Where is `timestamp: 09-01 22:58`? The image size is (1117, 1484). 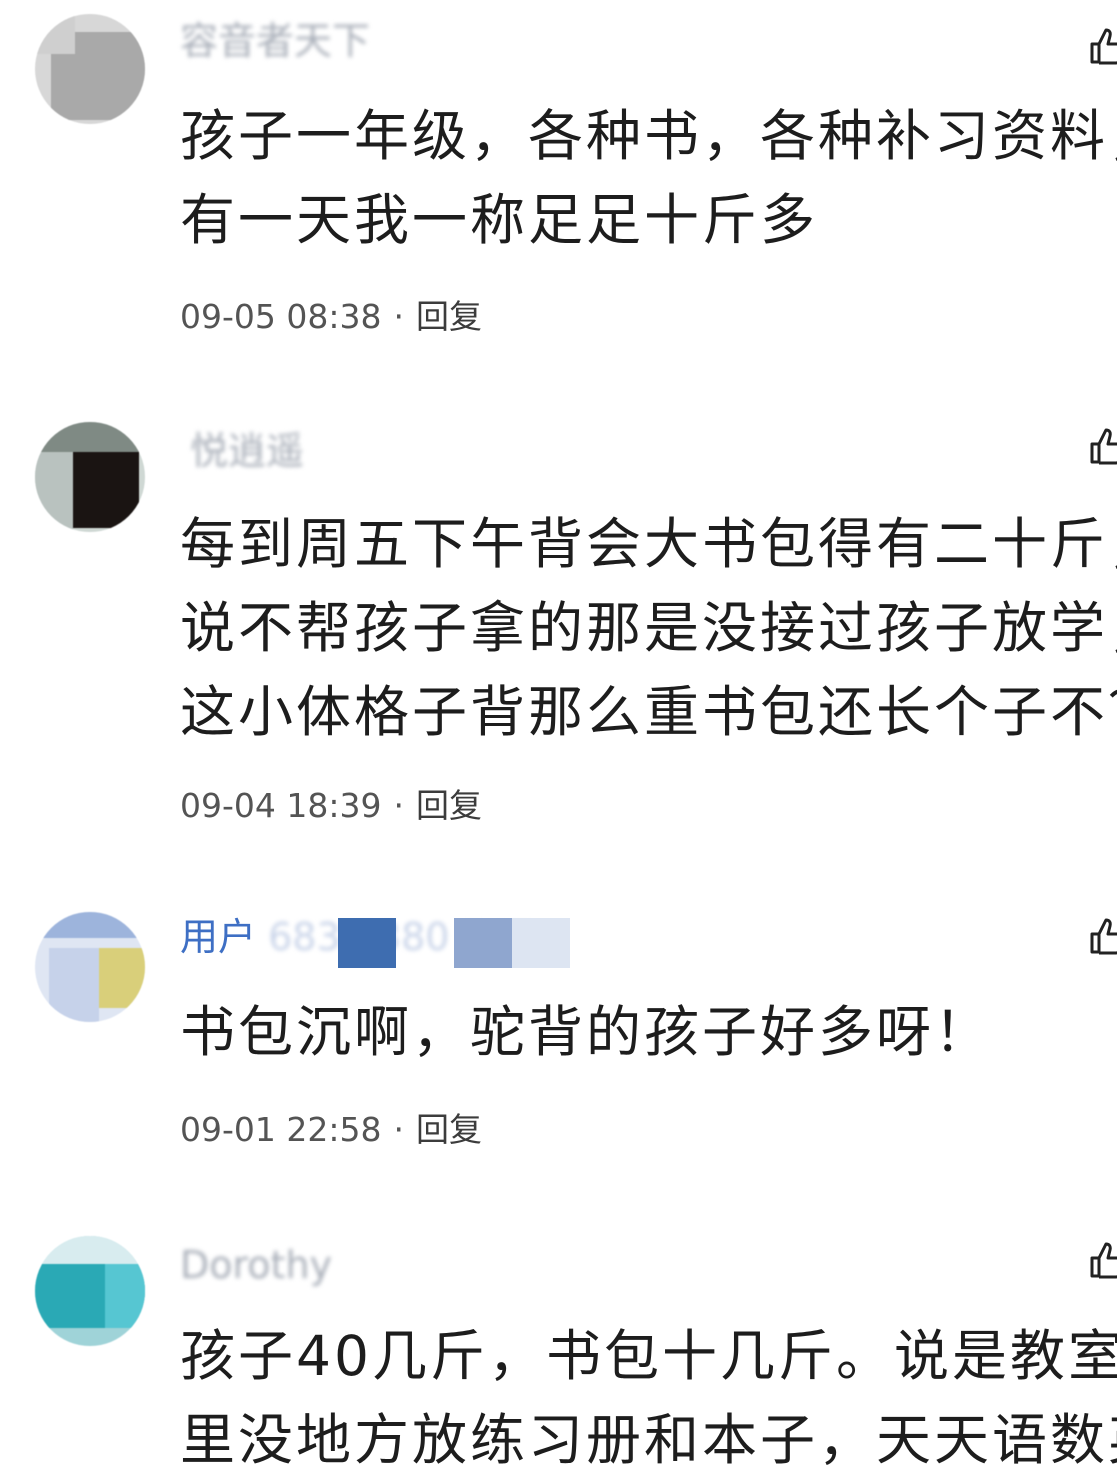
timestamp: 09-01 22:58 is located at coordinates (281, 1129).